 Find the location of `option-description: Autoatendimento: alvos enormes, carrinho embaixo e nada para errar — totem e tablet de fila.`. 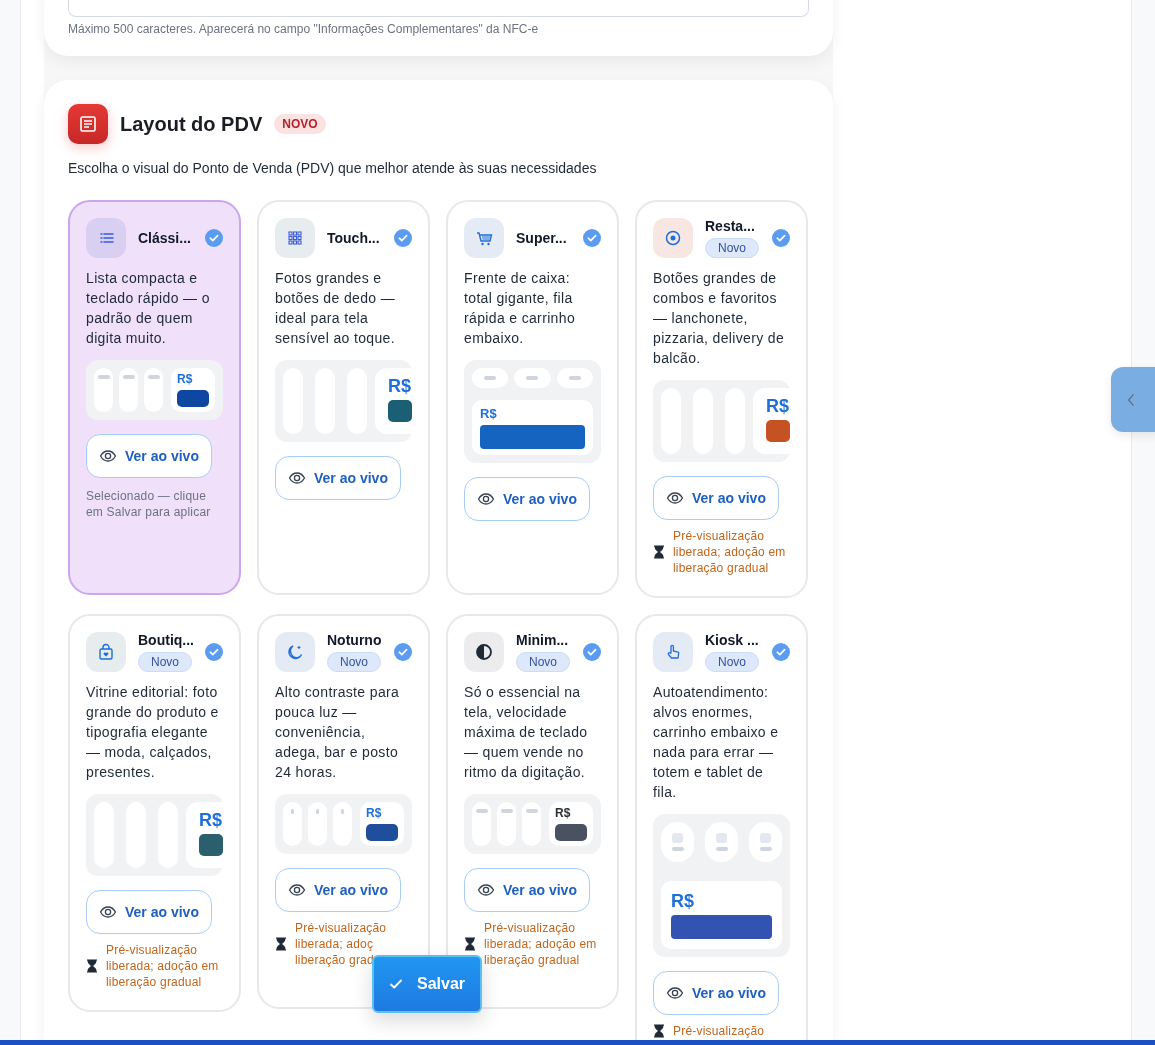

option-description: Autoatendimento: alvos enormes, carrinho embaixo e nada para errar — totem e tablet de fila. is located at coordinates (716, 742).